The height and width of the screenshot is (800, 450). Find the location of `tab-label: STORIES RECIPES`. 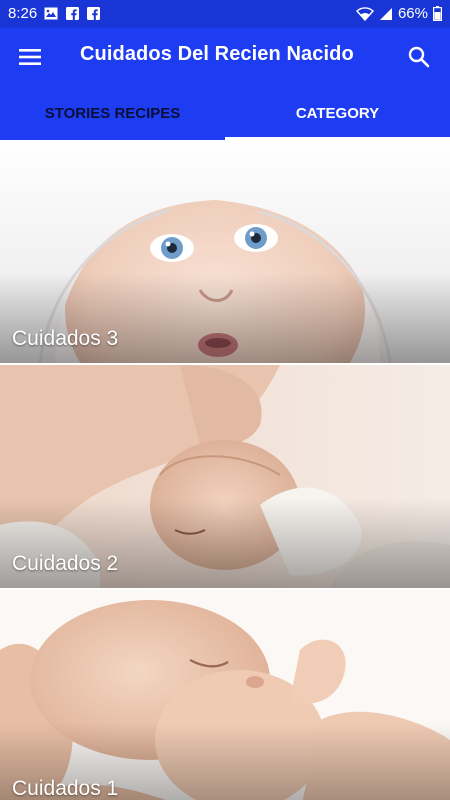

tab-label: STORIES RECIPES is located at coordinates (112, 113).